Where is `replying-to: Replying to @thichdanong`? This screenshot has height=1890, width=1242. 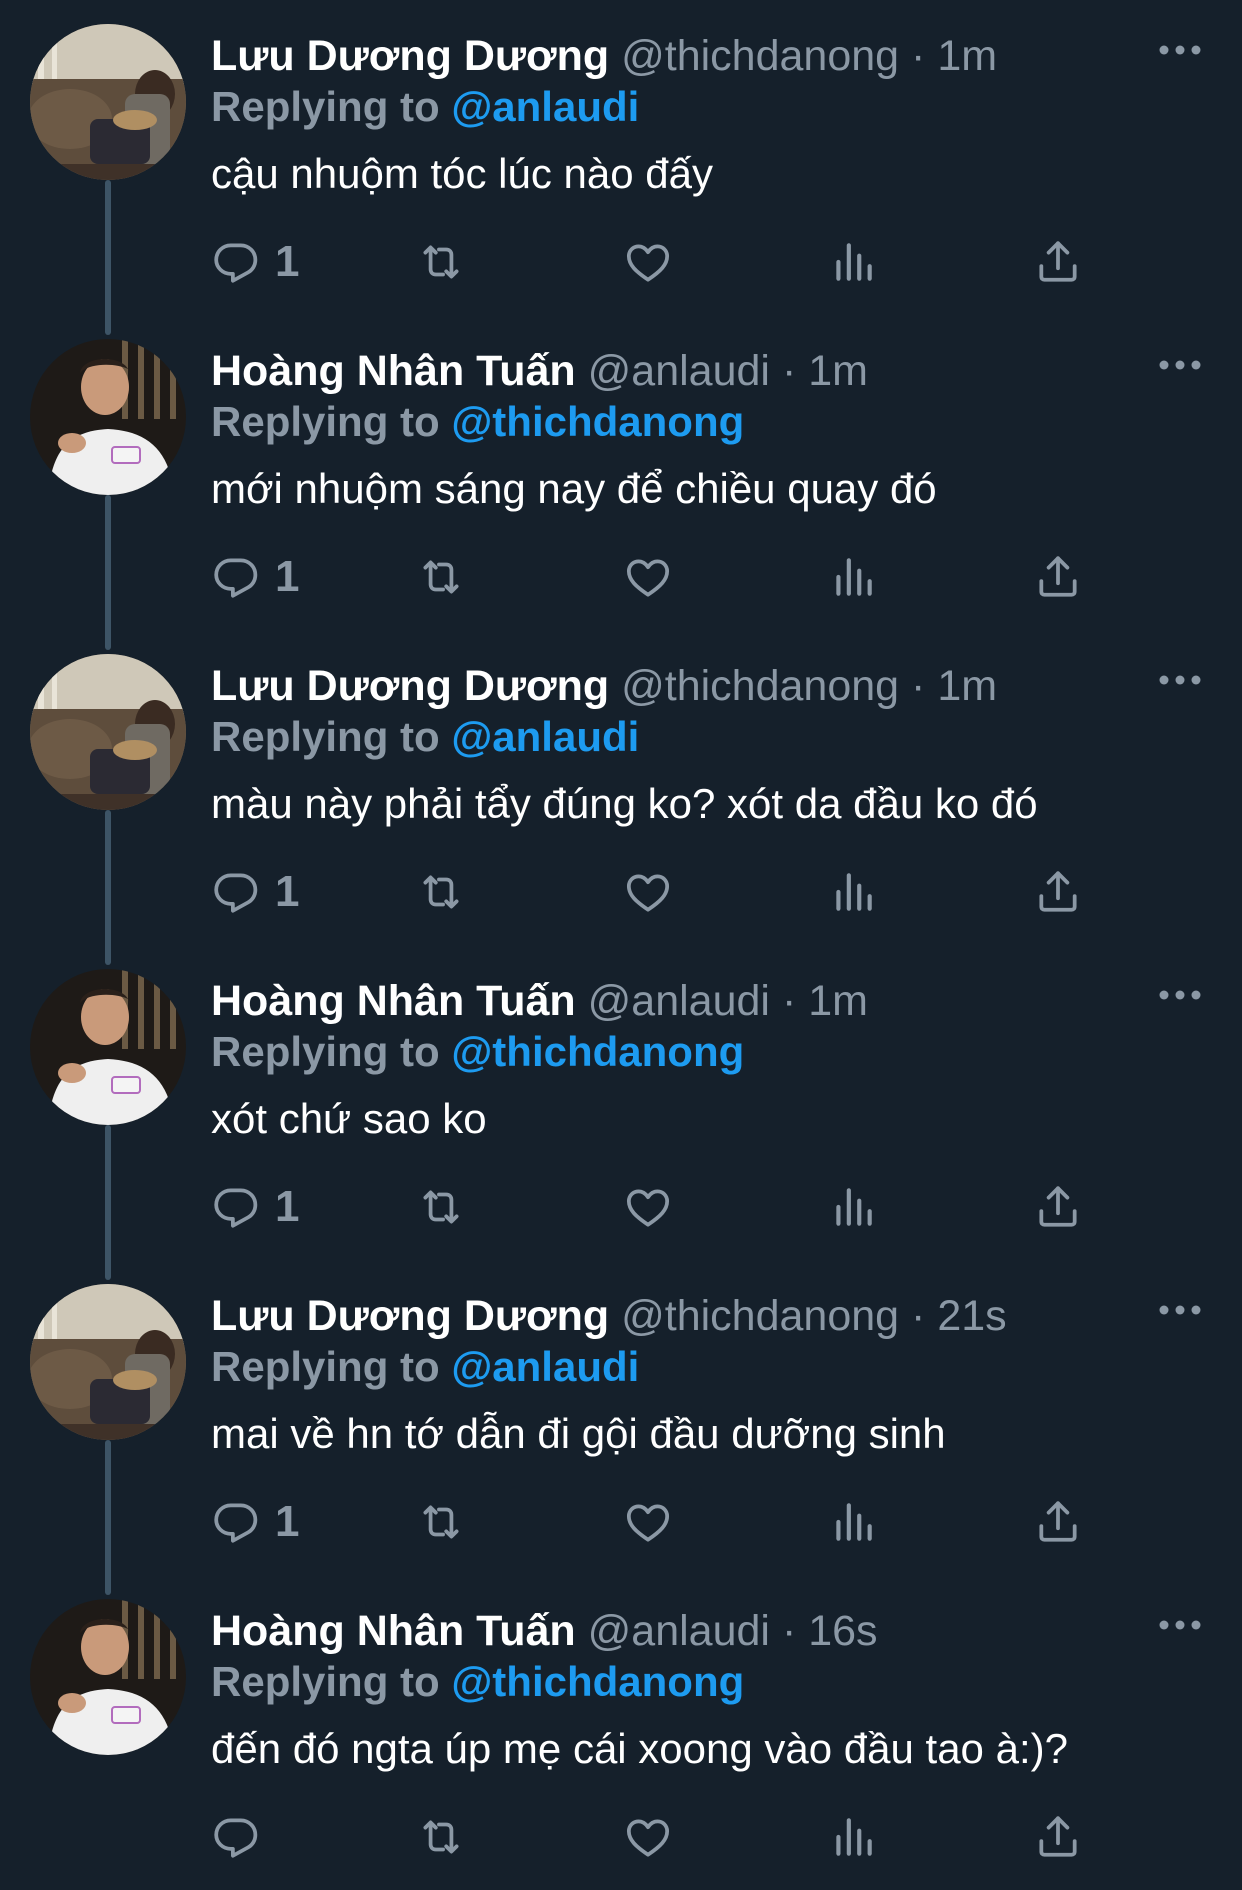
replying-to: Replying to @thichdanong is located at coordinates (477, 1682).